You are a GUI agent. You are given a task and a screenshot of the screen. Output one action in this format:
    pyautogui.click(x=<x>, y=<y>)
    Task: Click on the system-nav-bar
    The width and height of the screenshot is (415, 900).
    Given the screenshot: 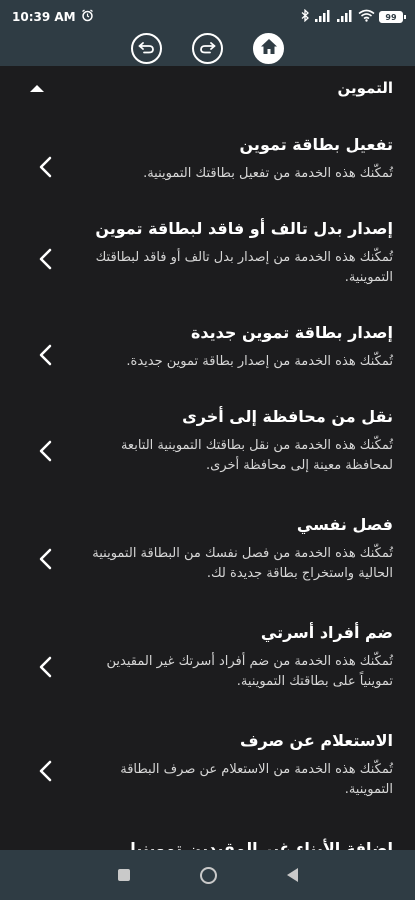 What is the action you would take?
    pyautogui.click(x=207, y=875)
    